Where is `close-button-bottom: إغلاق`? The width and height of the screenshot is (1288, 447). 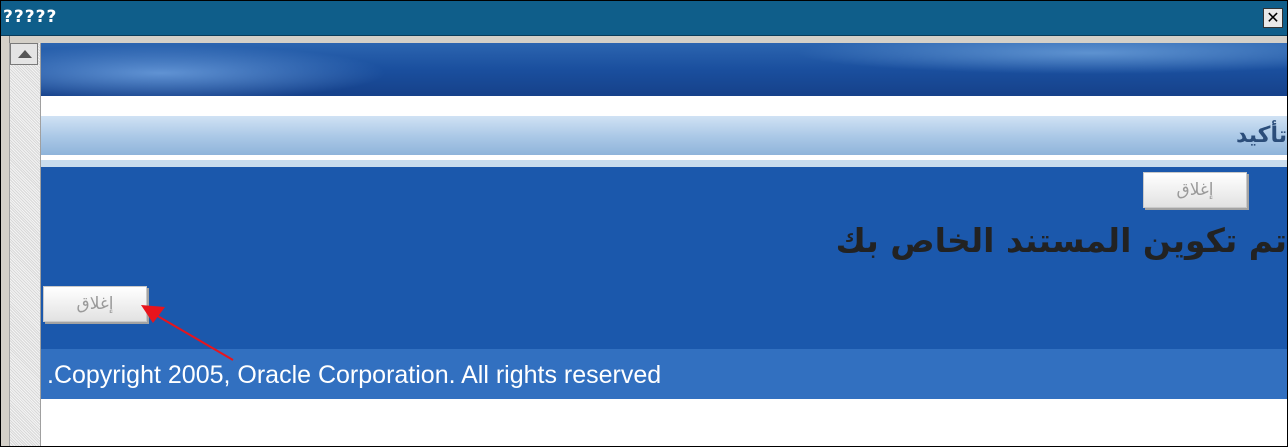
close-button-bottom: إغلاق is located at coordinates (95, 304).